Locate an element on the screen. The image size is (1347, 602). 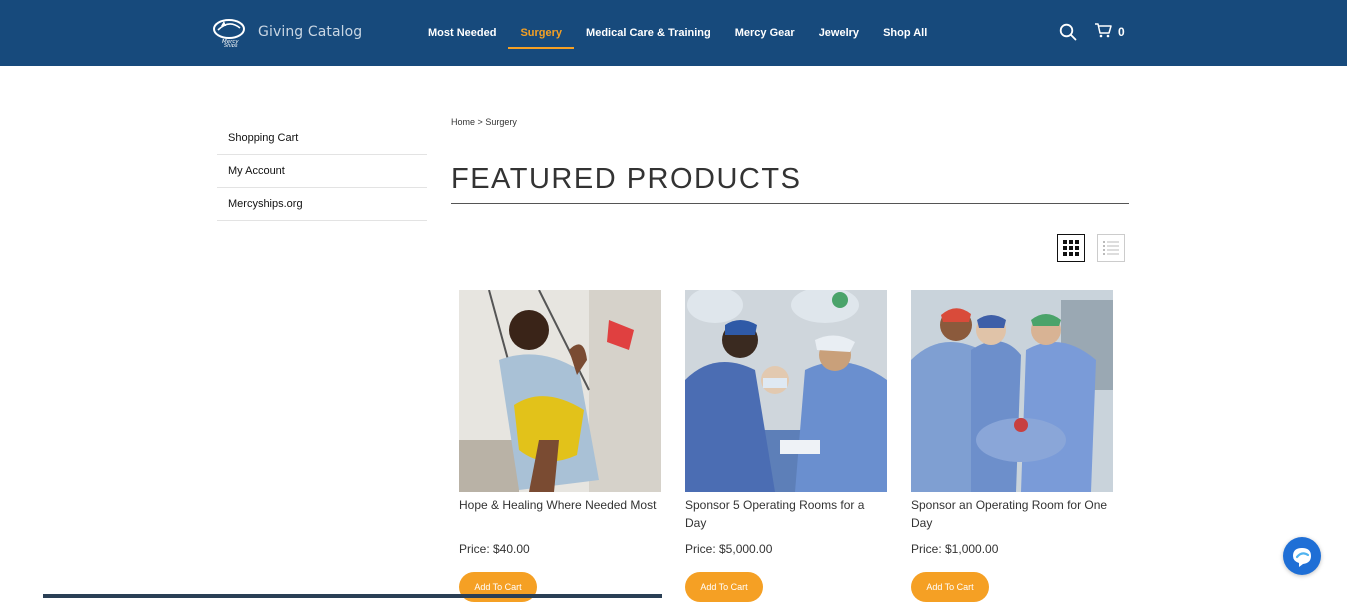
chat-widget-button is located at coordinates (1302, 556).